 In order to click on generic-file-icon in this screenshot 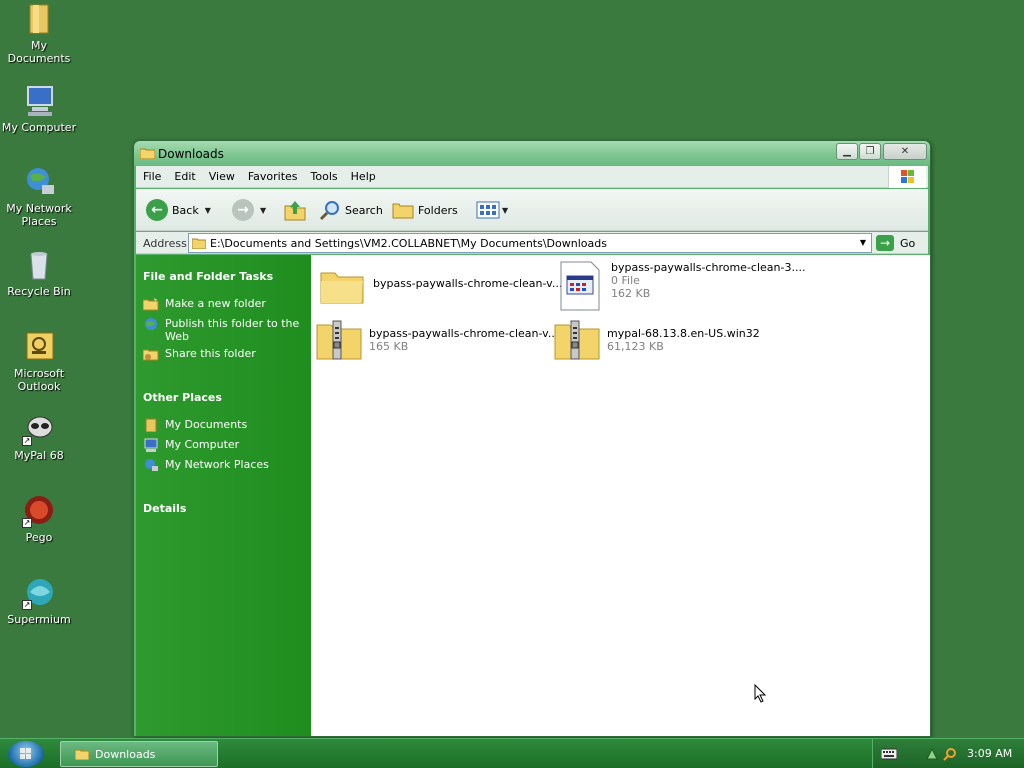, I will do `click(581, 286)`.